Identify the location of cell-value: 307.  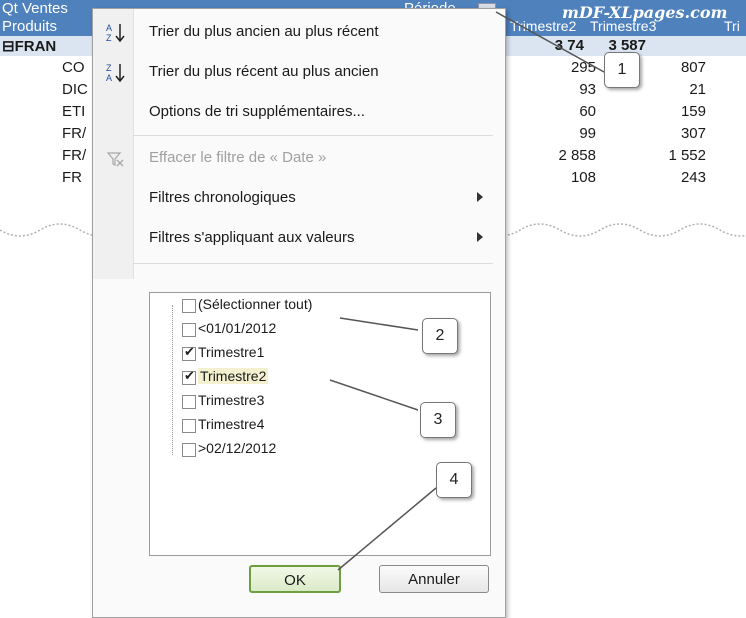
(693, 133).